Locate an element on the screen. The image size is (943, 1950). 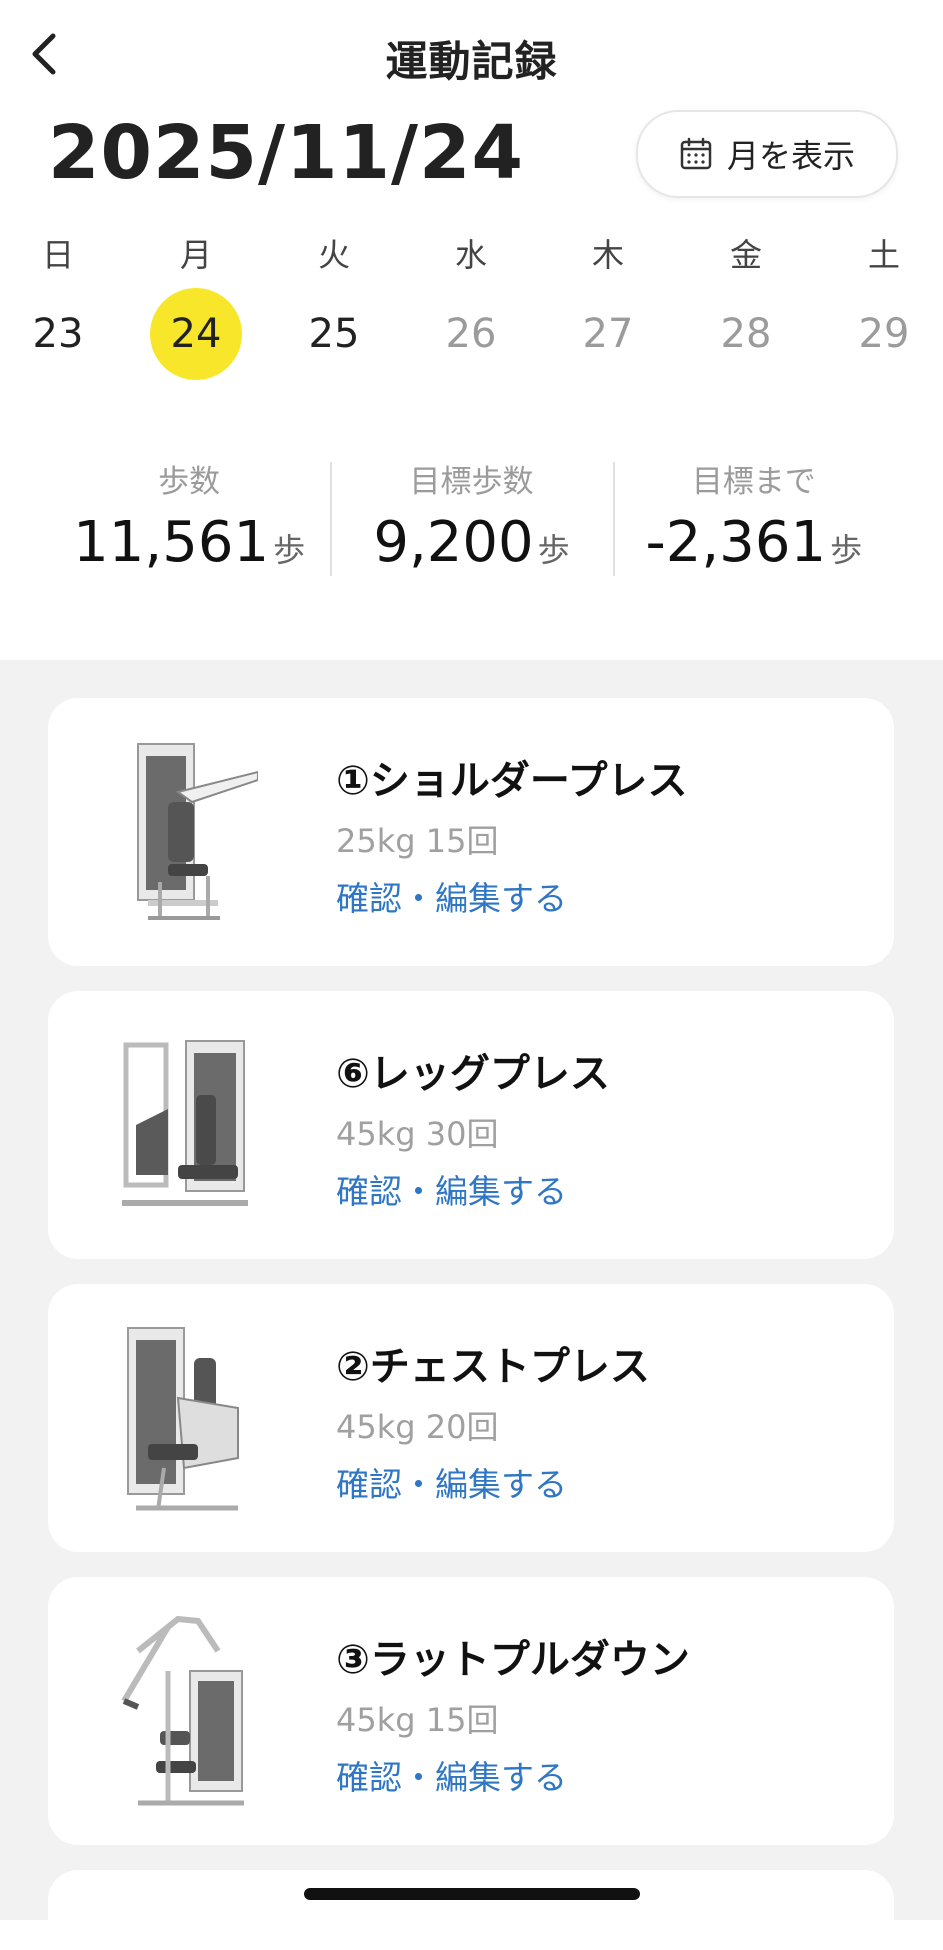
workout-card: ②チェストプレス 45kg 20回 確認・編集する is located at coordinates (471, 1418).